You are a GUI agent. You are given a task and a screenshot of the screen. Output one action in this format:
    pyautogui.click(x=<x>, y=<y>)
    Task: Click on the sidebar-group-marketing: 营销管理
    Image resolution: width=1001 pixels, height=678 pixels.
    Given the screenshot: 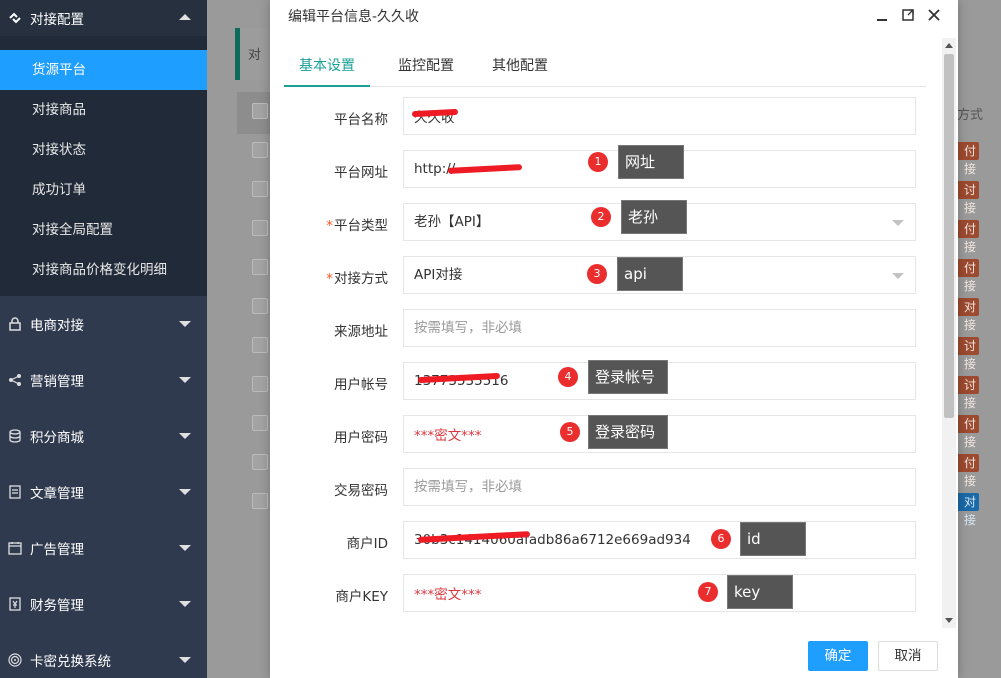 What is the action you would take?
    pyautogui.click(x=103, y=380)
    